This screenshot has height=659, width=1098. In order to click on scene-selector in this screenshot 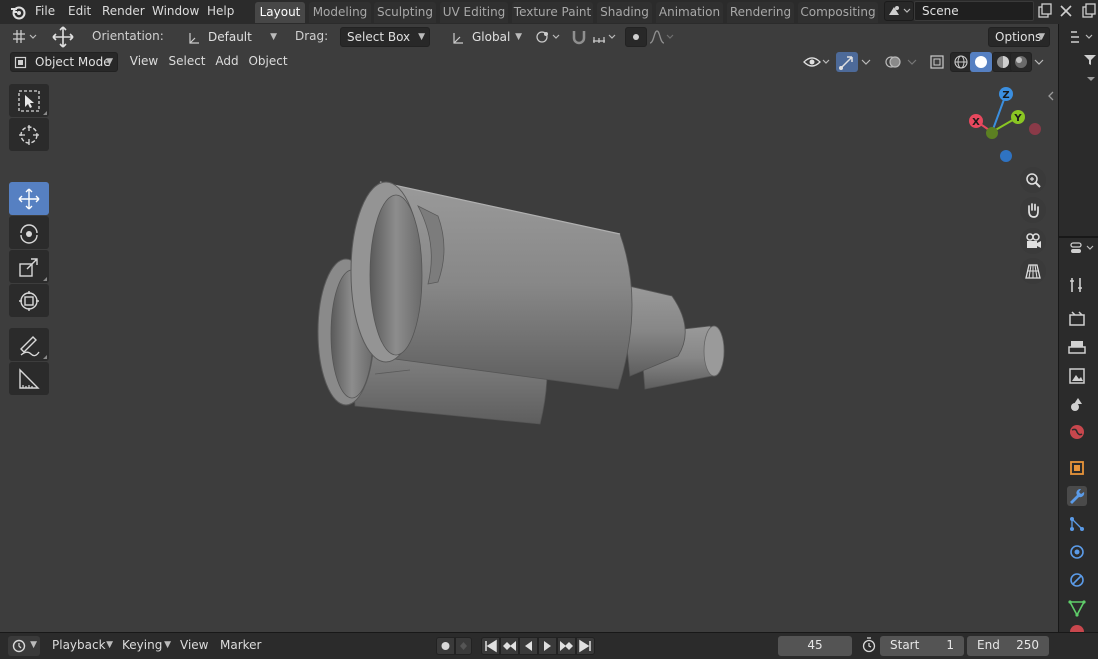, I will do `click(899, 11)`.